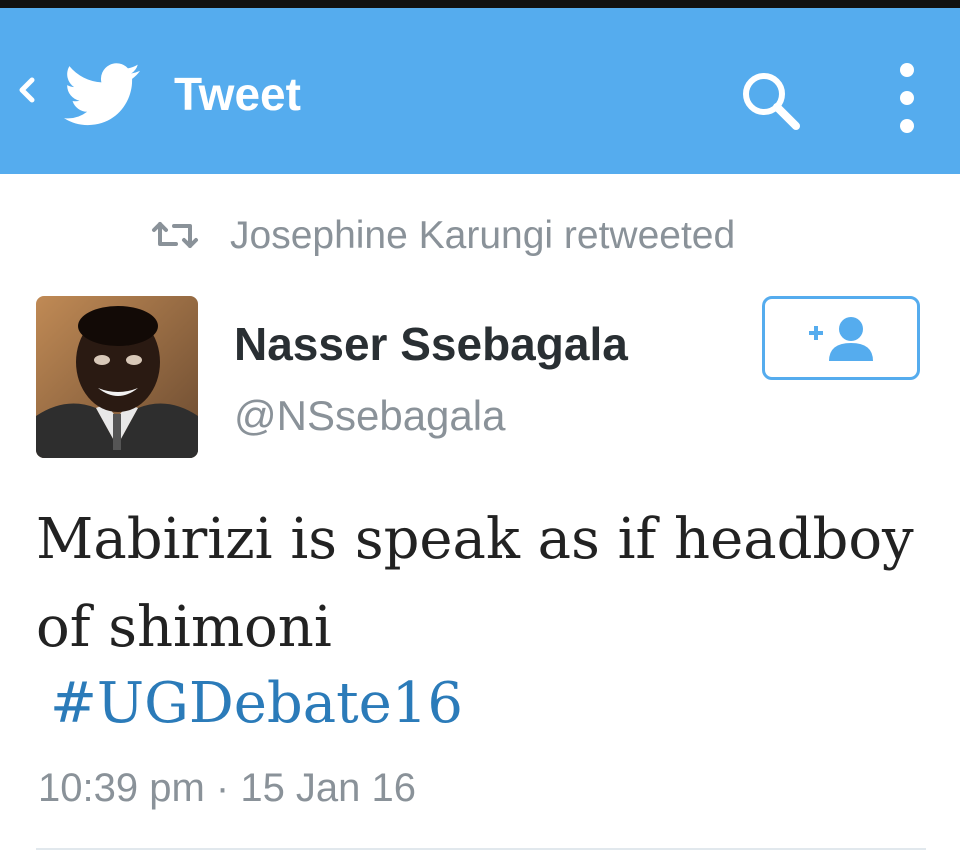 This screenshot has width=960, height=865. I want to click on twitter-bird-icon, so click(102, 95).